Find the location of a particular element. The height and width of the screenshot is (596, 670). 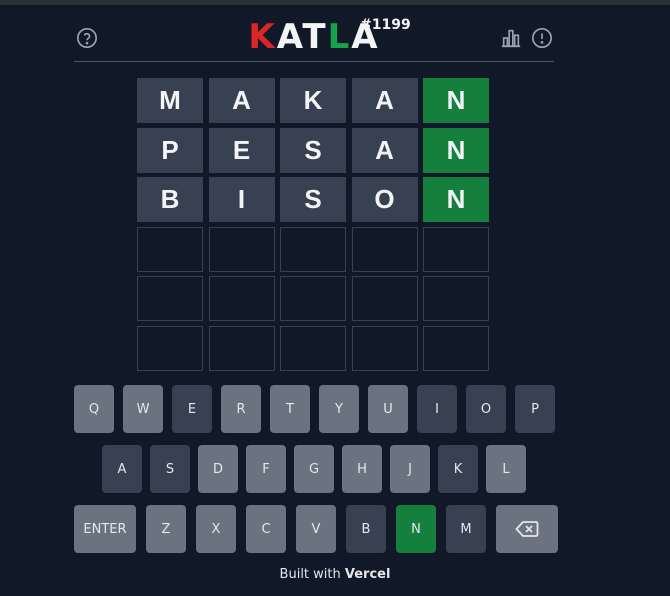

key-u: U is located at coordinates (388, 409).